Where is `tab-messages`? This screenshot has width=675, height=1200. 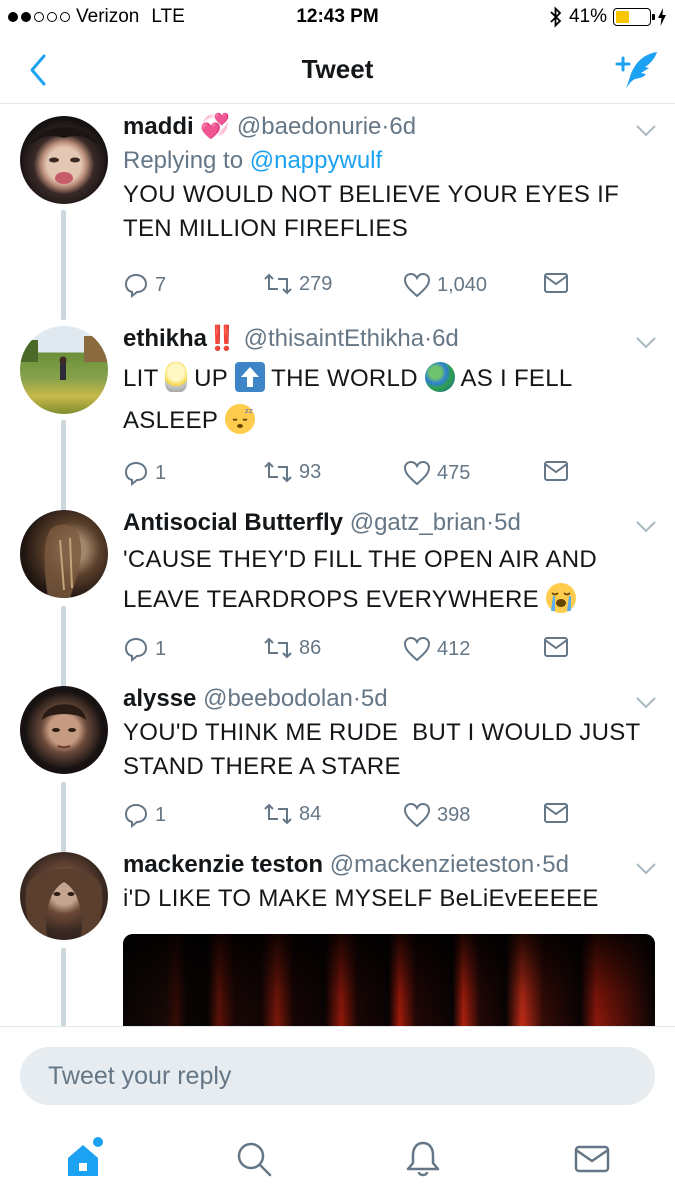 tab-messages is located at coordinates (592, 1159).